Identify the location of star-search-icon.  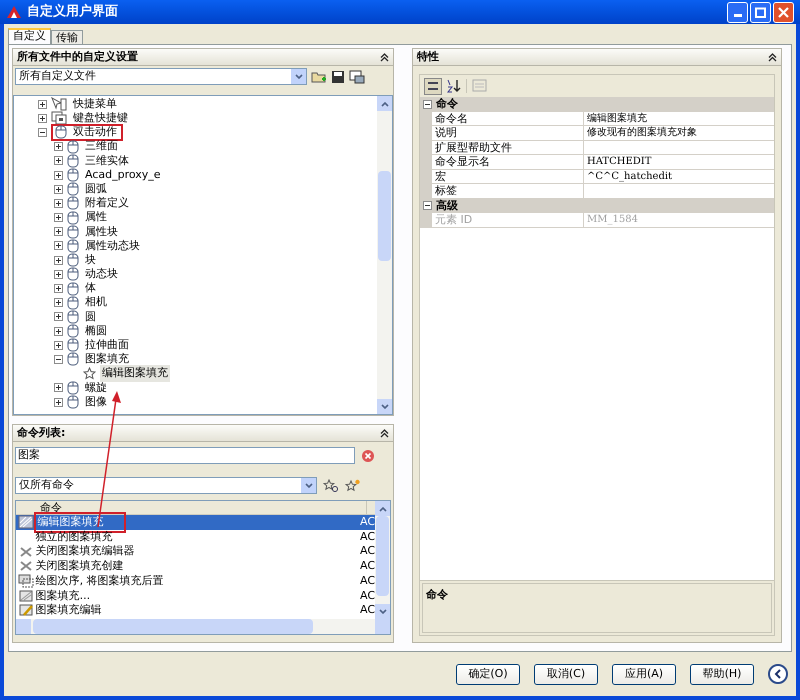
(331, 485).